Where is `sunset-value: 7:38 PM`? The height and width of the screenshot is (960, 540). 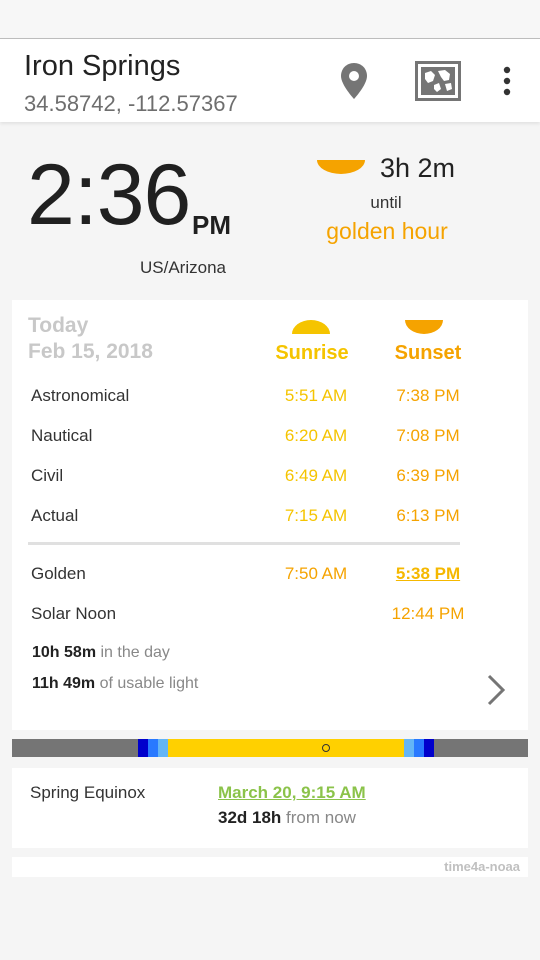 sunset-value: 7:38 PM is located at coordinates (428, 395).